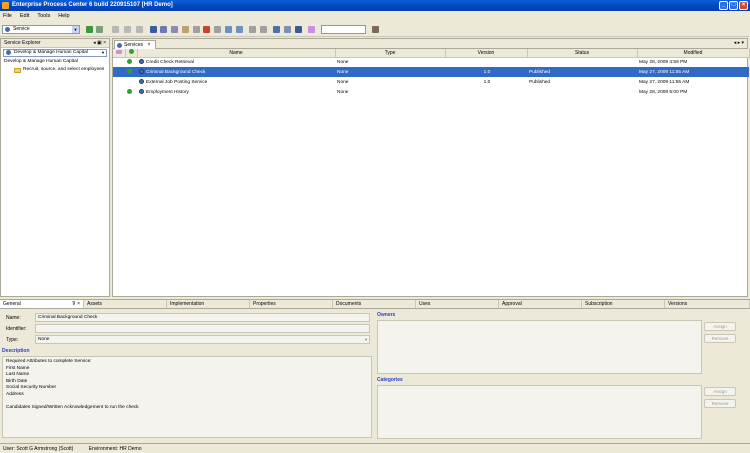  Describe the element at coordinates (276, 29) in the screenshot. I see `print-icon` at that location.